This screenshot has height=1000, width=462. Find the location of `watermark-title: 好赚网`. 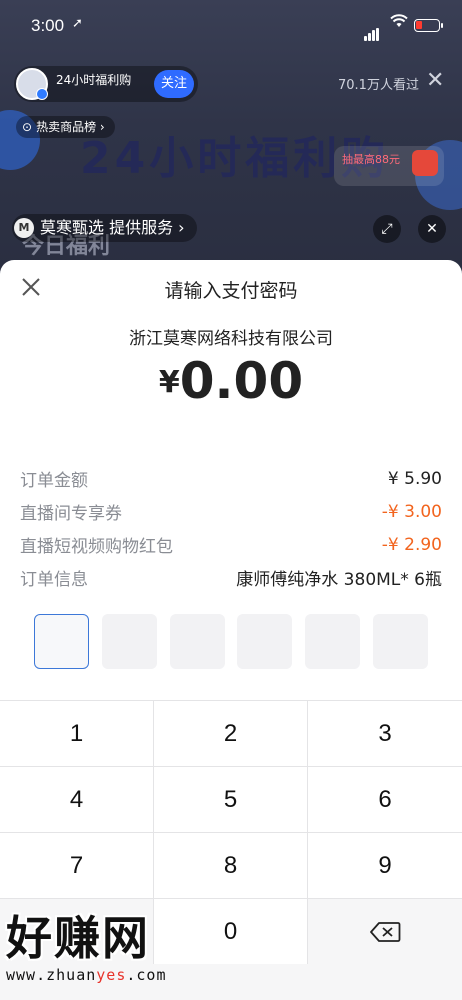

watermark-title: 好赚网 is located at coordinates (78, 938).